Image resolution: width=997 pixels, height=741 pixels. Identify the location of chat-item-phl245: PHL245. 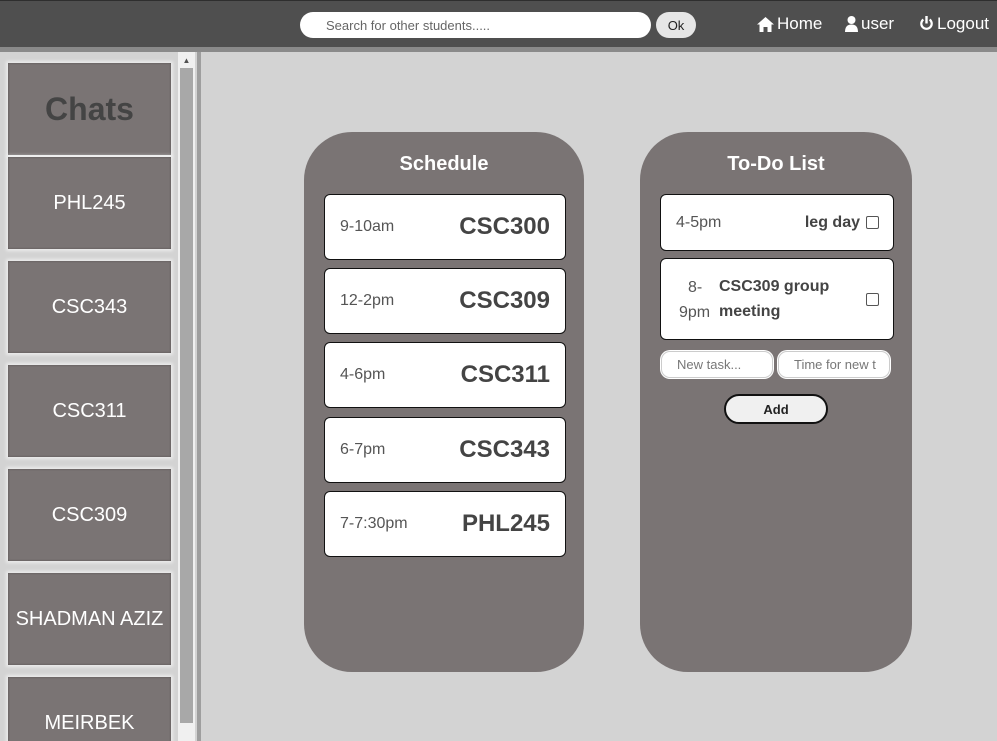
(89, 203).